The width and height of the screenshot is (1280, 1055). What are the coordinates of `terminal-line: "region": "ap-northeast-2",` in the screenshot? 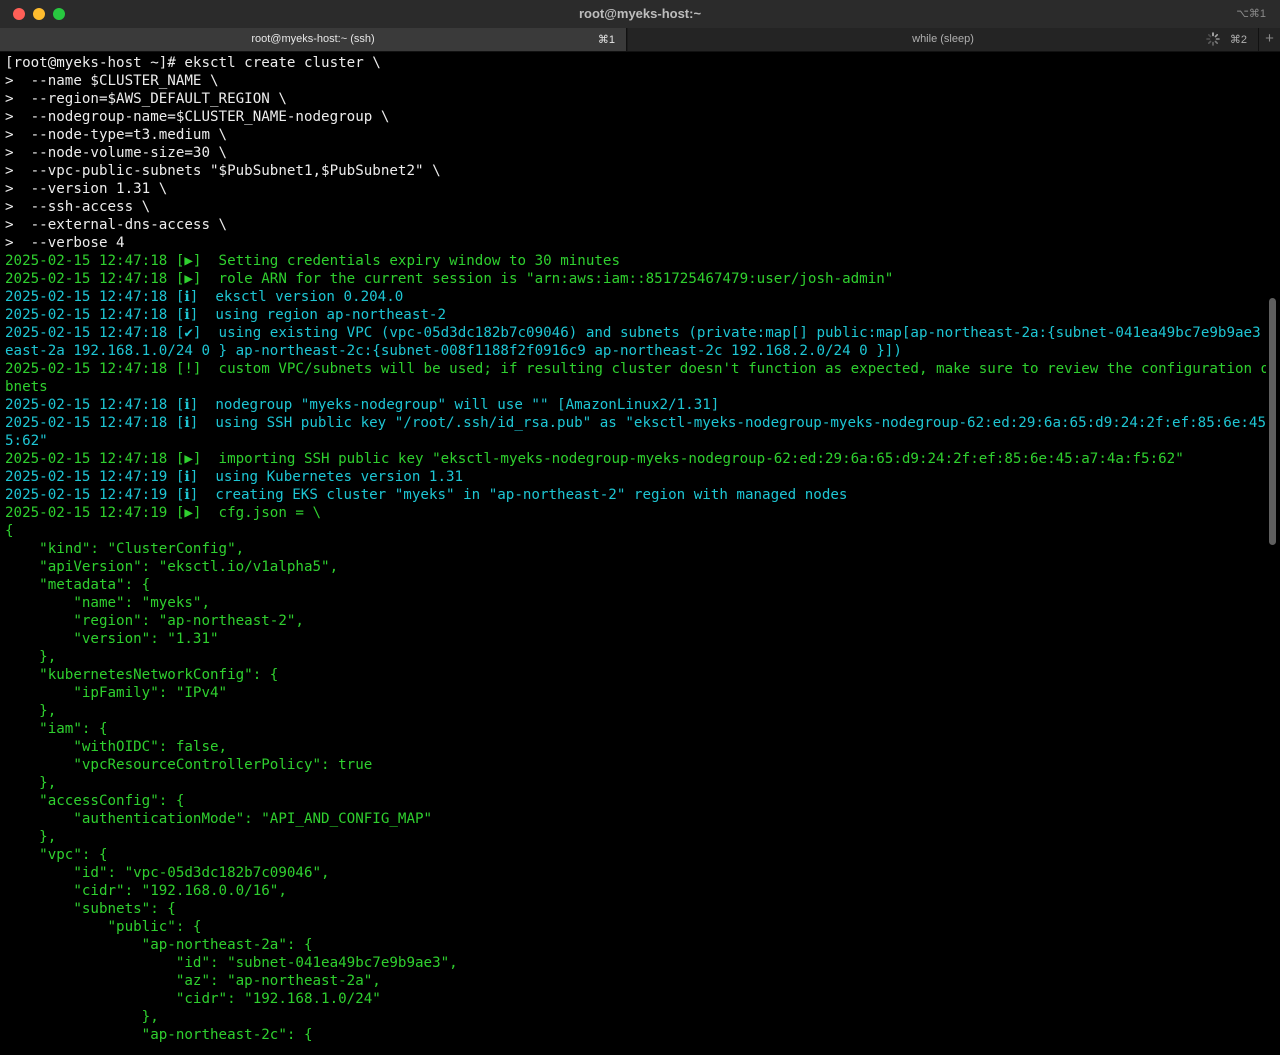 It's located at (154, 621).